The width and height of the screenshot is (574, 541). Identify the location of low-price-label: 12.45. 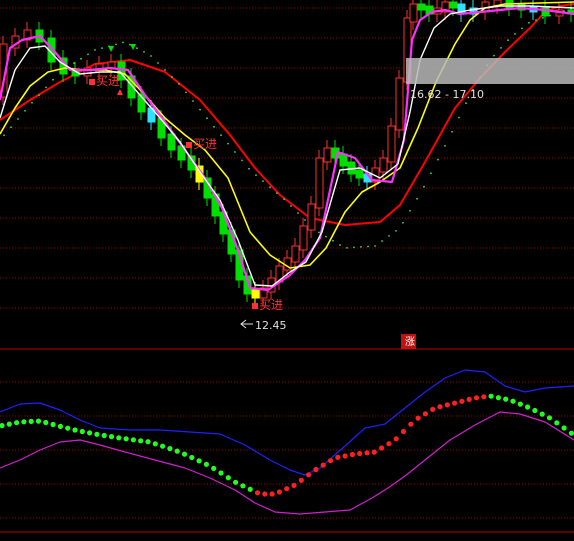
(271, 325).